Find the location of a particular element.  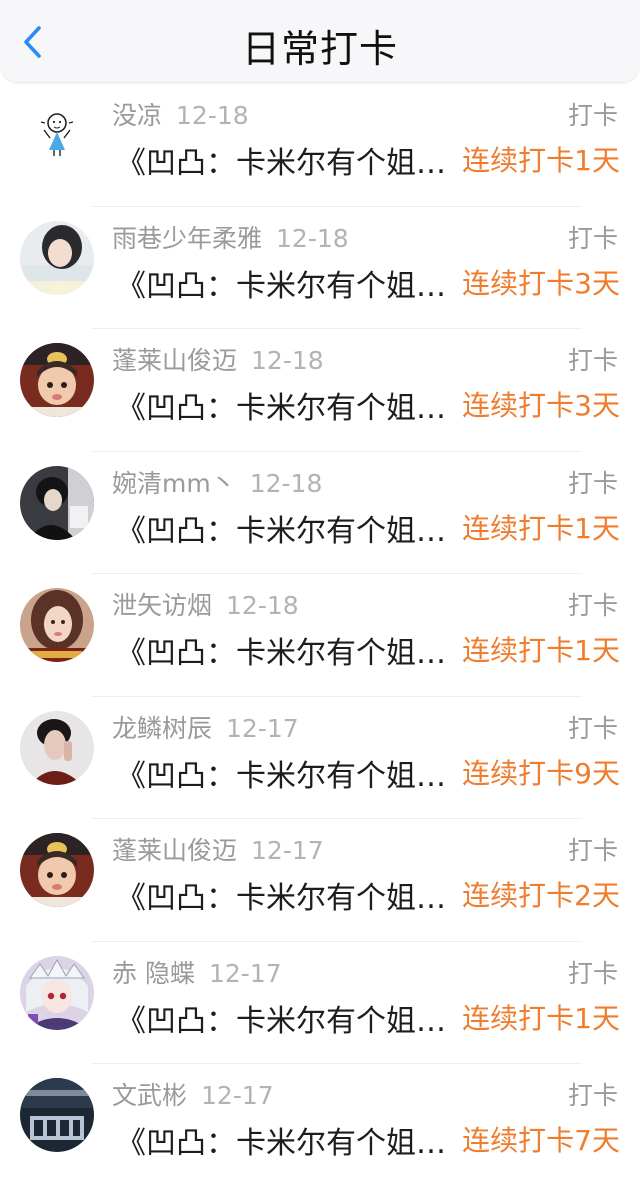

streak-count: 连续打卡7天 is located at coordinates (541, 1140).